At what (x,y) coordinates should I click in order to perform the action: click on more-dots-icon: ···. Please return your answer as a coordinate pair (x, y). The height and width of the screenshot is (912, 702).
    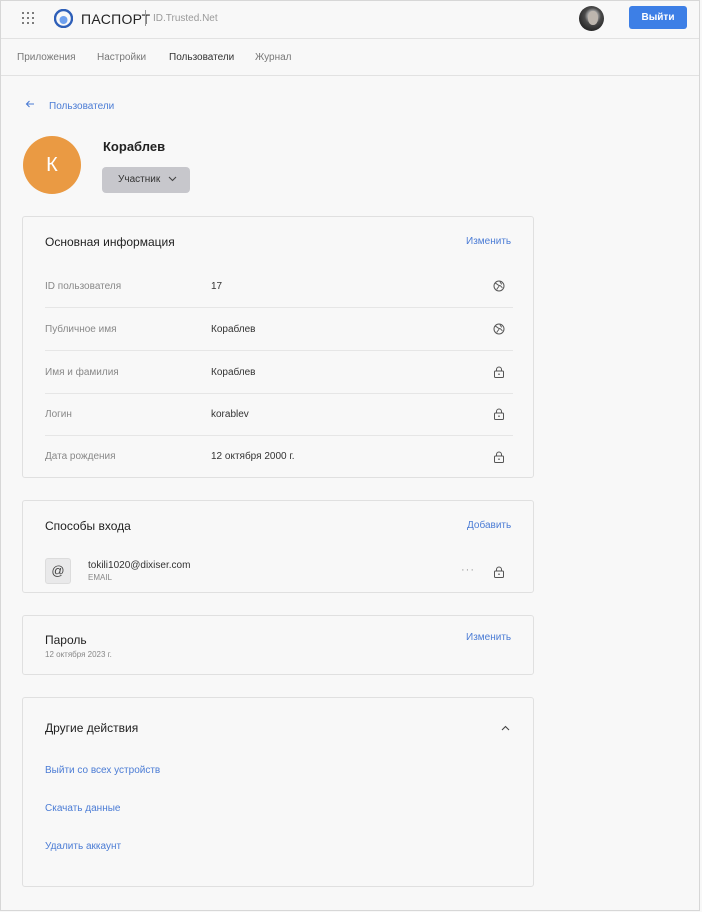
    Looking at the image, I should click on (468, 570).